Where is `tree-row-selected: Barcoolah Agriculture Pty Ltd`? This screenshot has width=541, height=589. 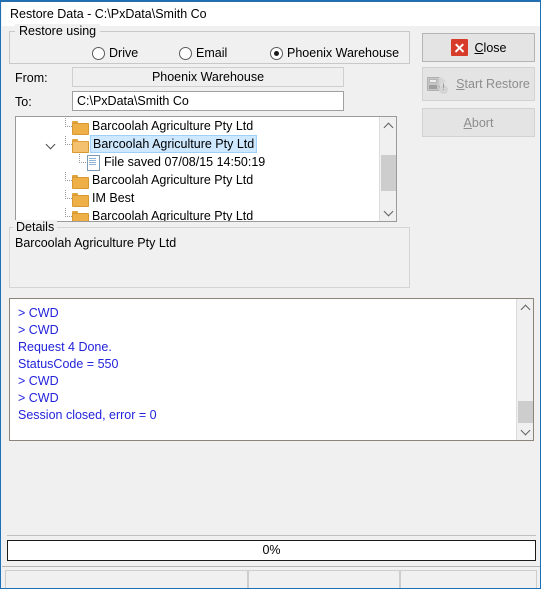 tree-row-selected: Barcoolah Agriculture Pty Ltd is located at coordinates (198, 144).